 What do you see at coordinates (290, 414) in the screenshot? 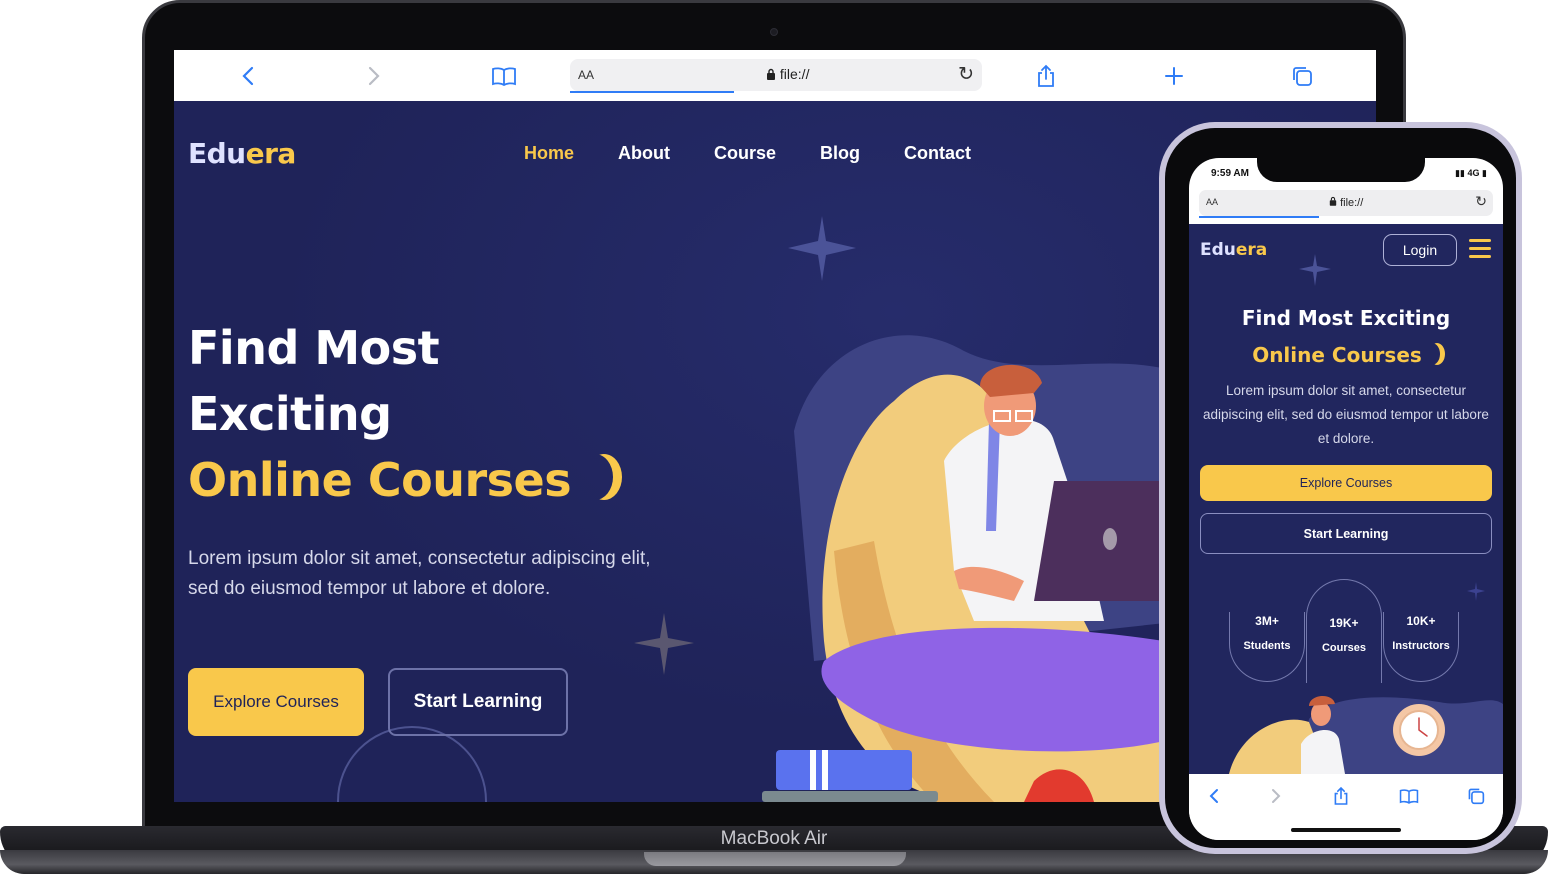
I see `hero-title-line2: Exciting` at bounding box center [290, 414].